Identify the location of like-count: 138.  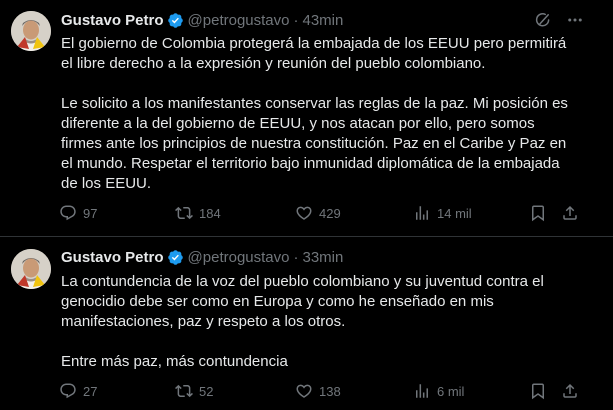
(330, 391).